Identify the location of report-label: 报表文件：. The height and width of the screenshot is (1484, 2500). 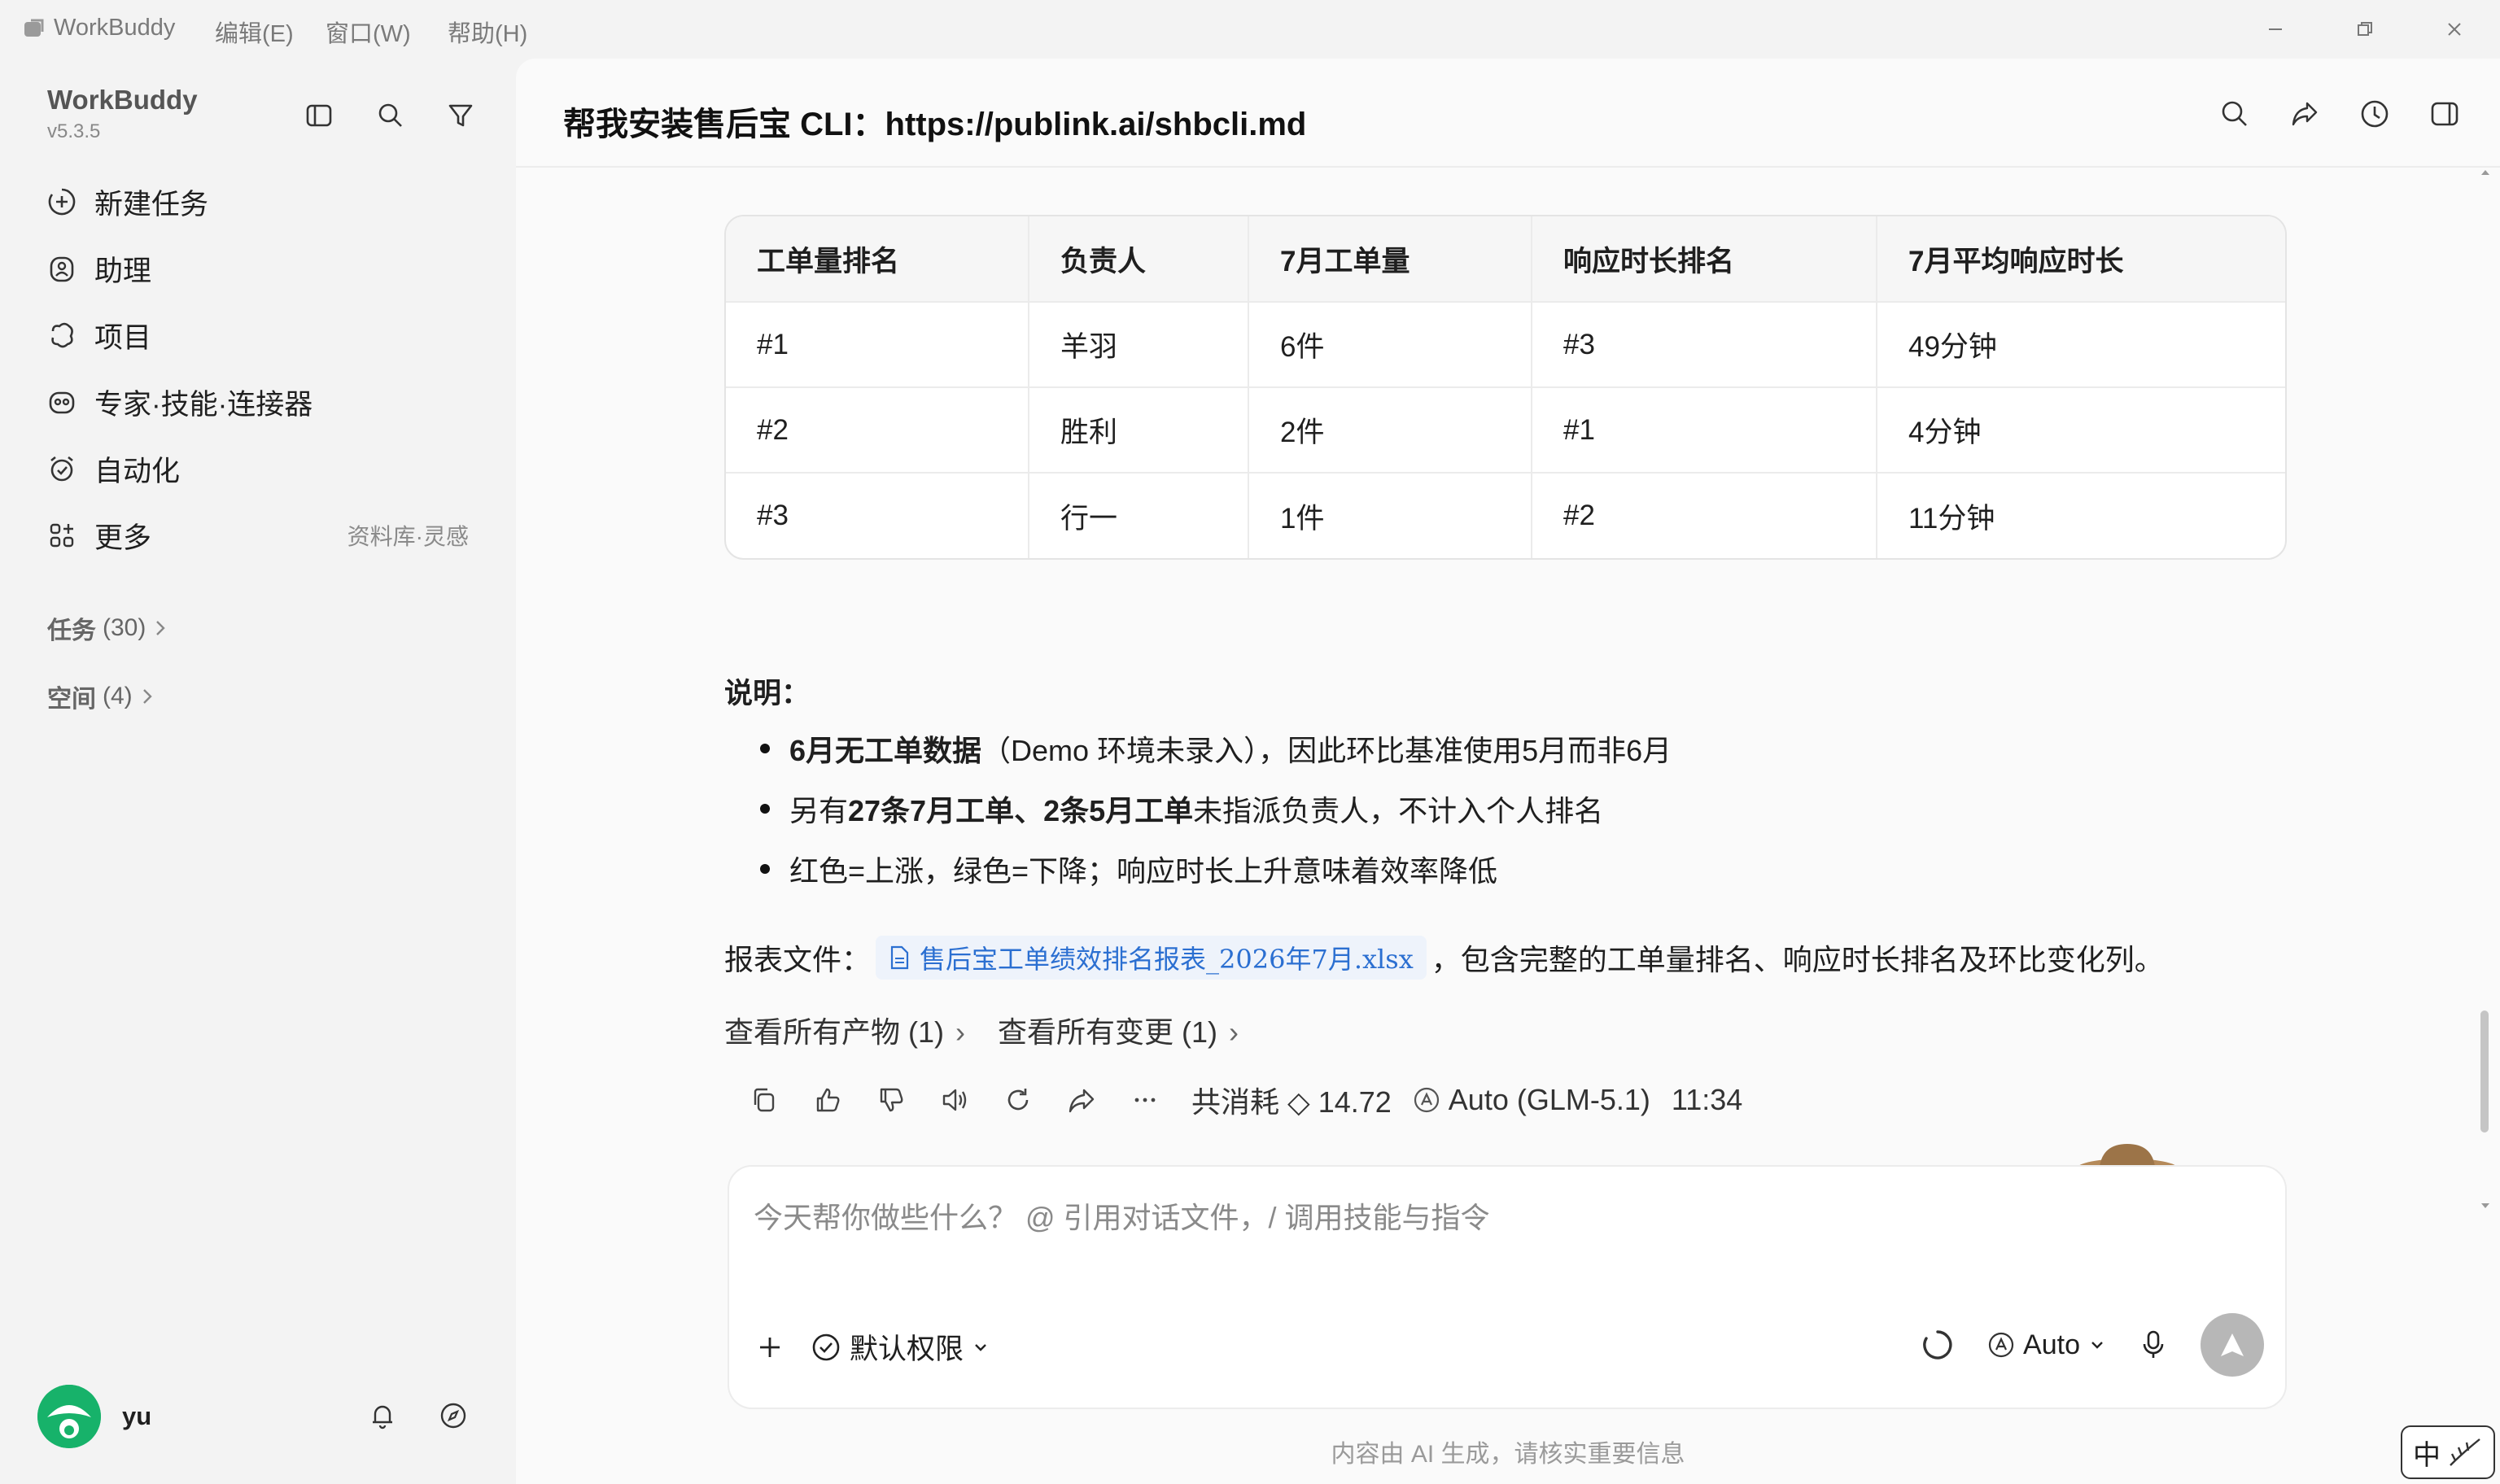
(798, 960).